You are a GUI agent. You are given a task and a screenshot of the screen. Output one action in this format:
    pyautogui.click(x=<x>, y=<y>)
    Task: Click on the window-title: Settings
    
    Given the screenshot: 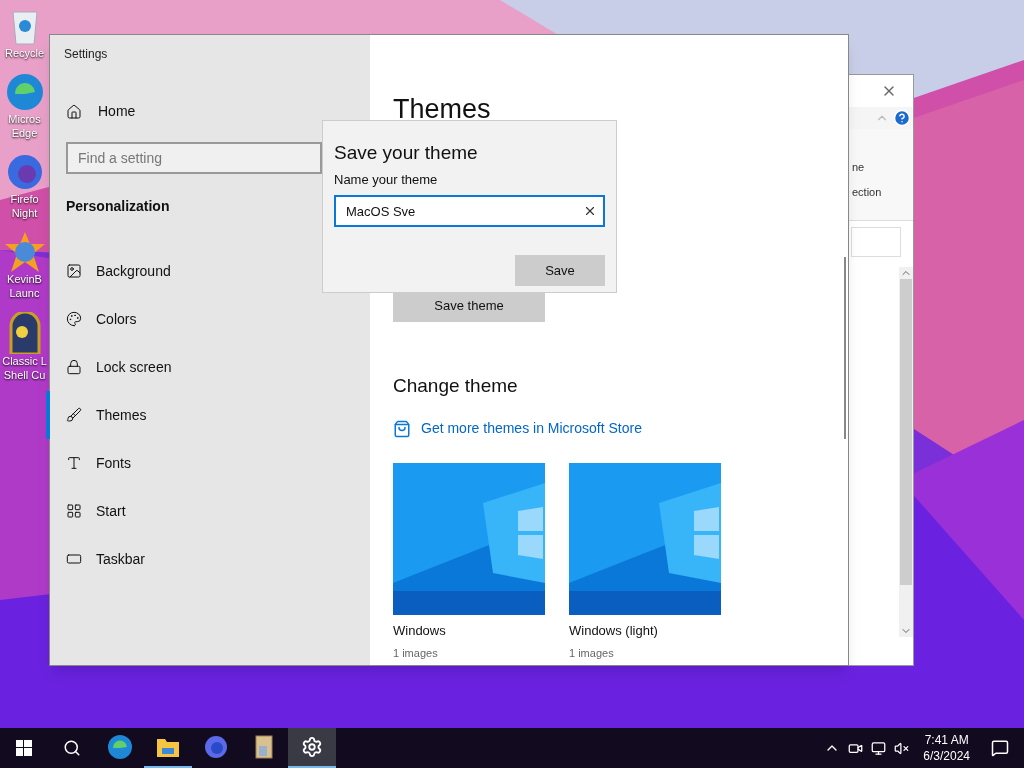 What is the action you would take?
    pyautogui.click(x=86, y=54)
    